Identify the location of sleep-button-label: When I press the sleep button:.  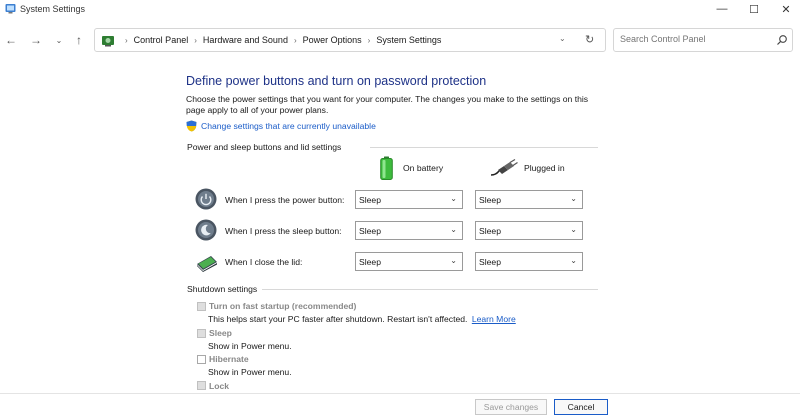
(283, 231).